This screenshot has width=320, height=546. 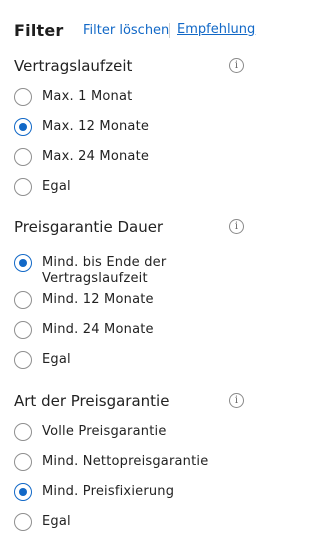 What do you see at coordinates (73, 66) in the screenshot?
I see `section-title-vertragslaufzeit: Vertragslaufzeit` at bounding box center [73, 66].